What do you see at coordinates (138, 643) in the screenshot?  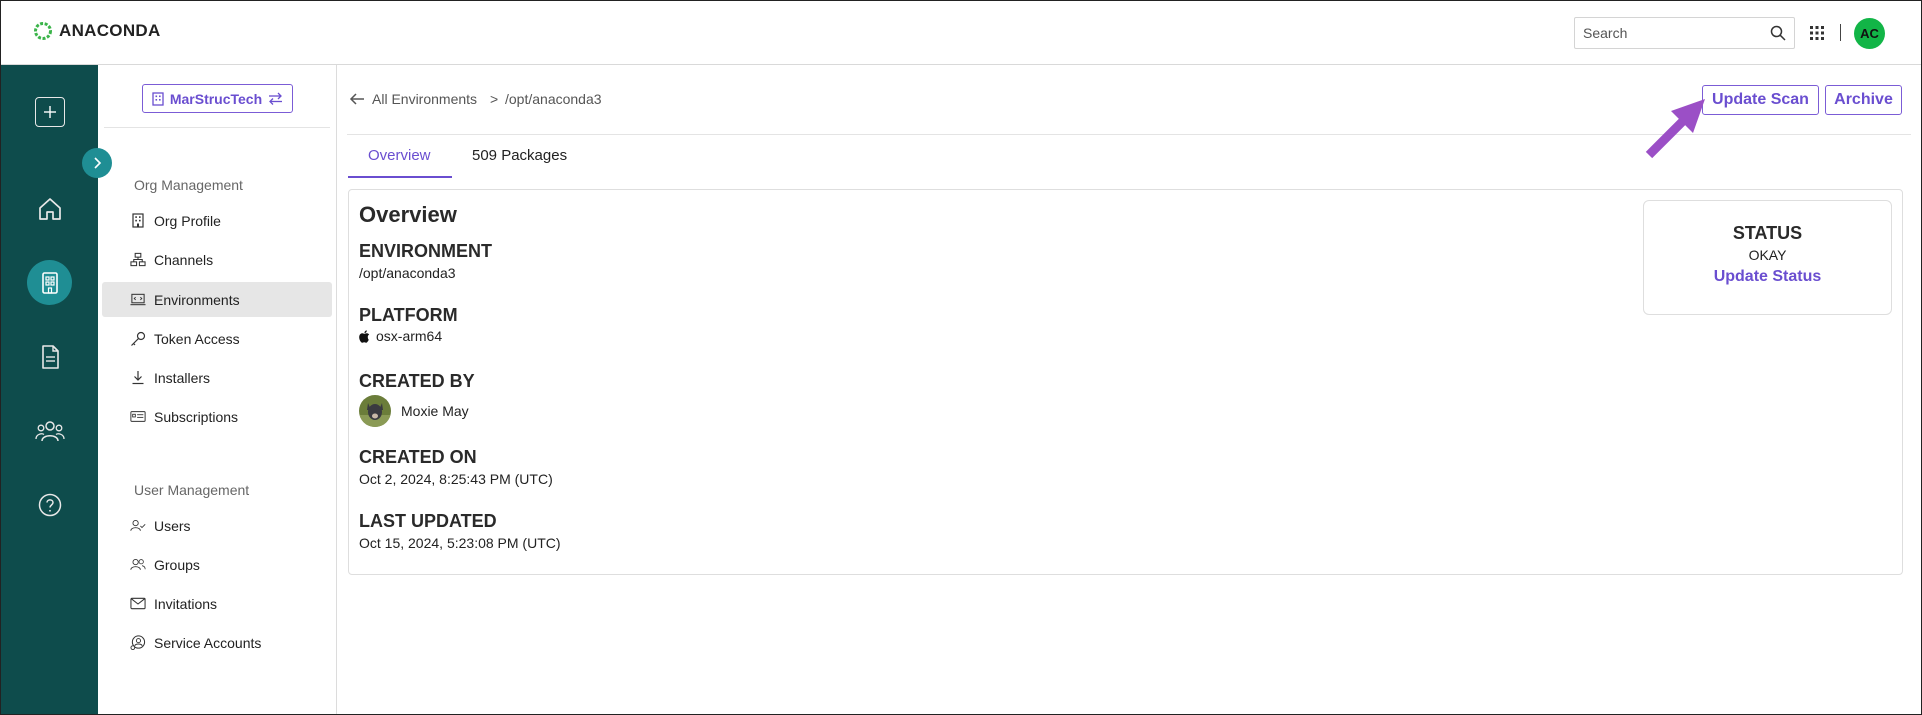 I see `service-account-icon` at bounding box center [138, 643].